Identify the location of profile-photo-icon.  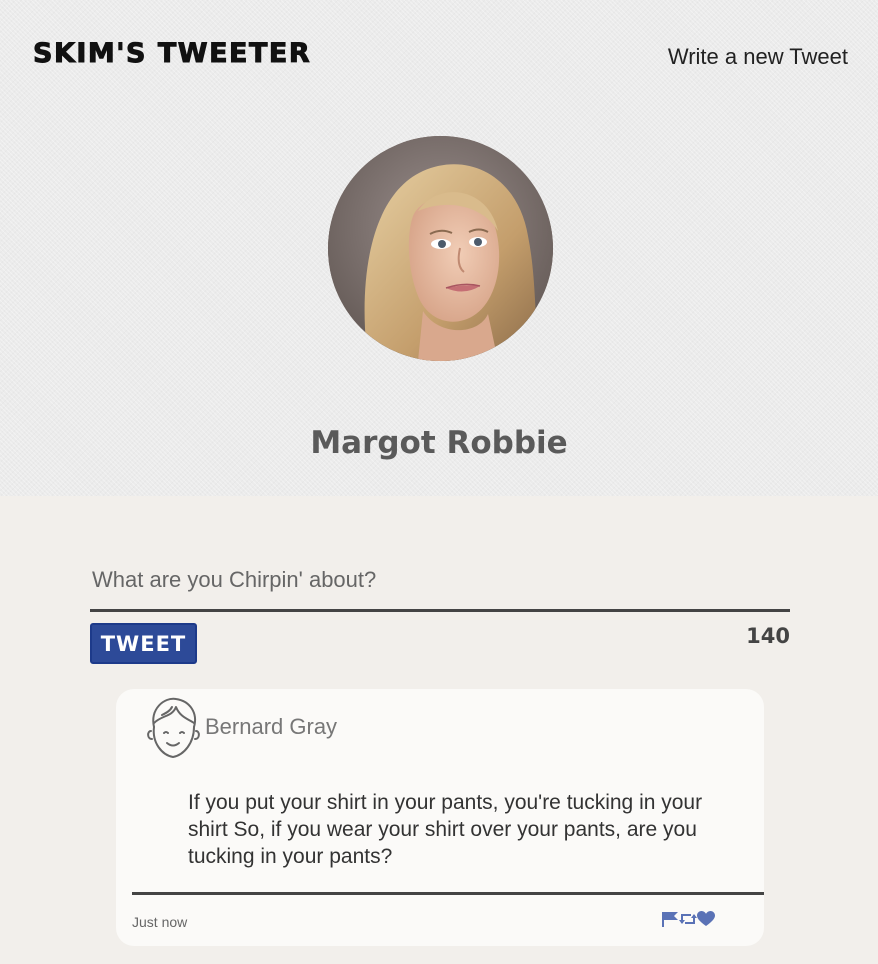
(440, 248).